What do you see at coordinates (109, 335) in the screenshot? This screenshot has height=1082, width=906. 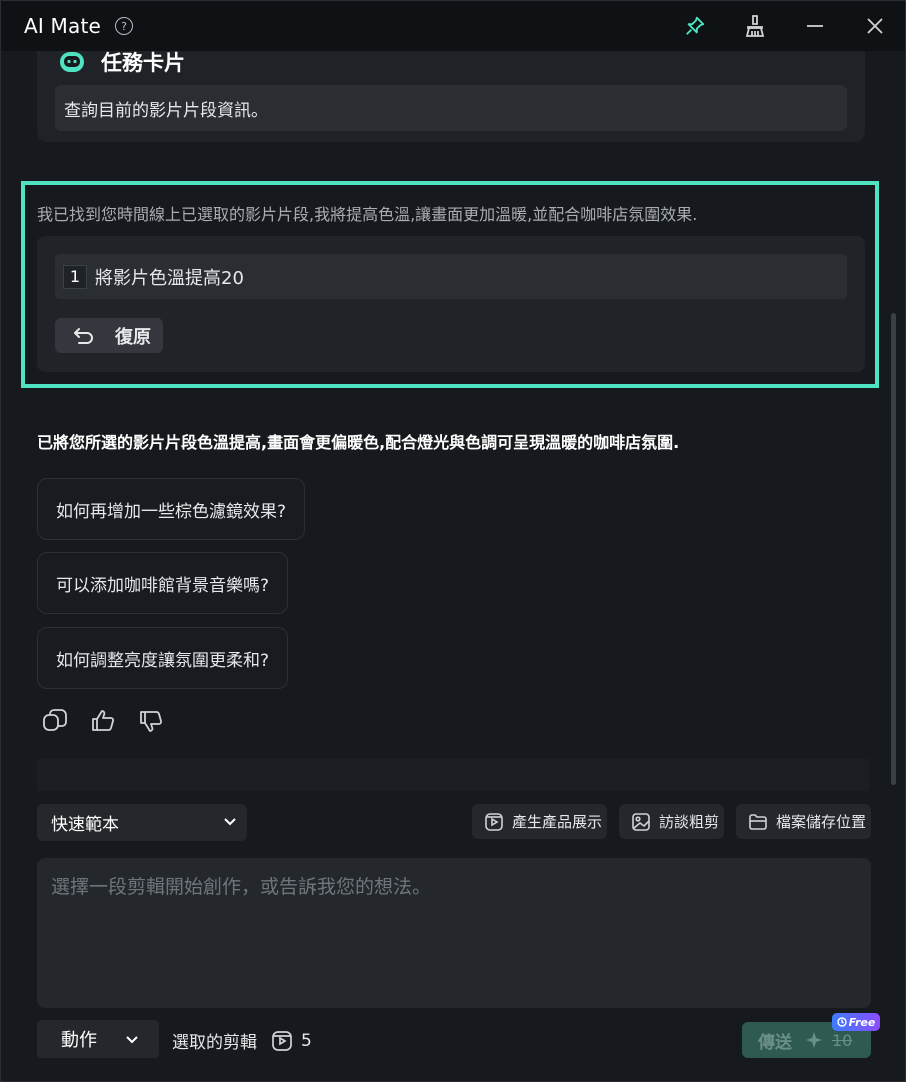 I see `undo-button: 復原` at bounding box center [109, 335].